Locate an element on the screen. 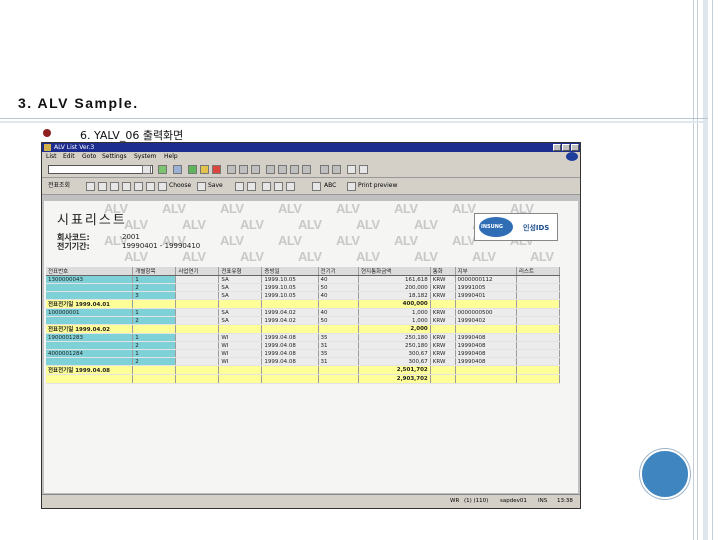 This screenshot has width=720, height=540. graphic-icon is located at coordinates (290, 186).